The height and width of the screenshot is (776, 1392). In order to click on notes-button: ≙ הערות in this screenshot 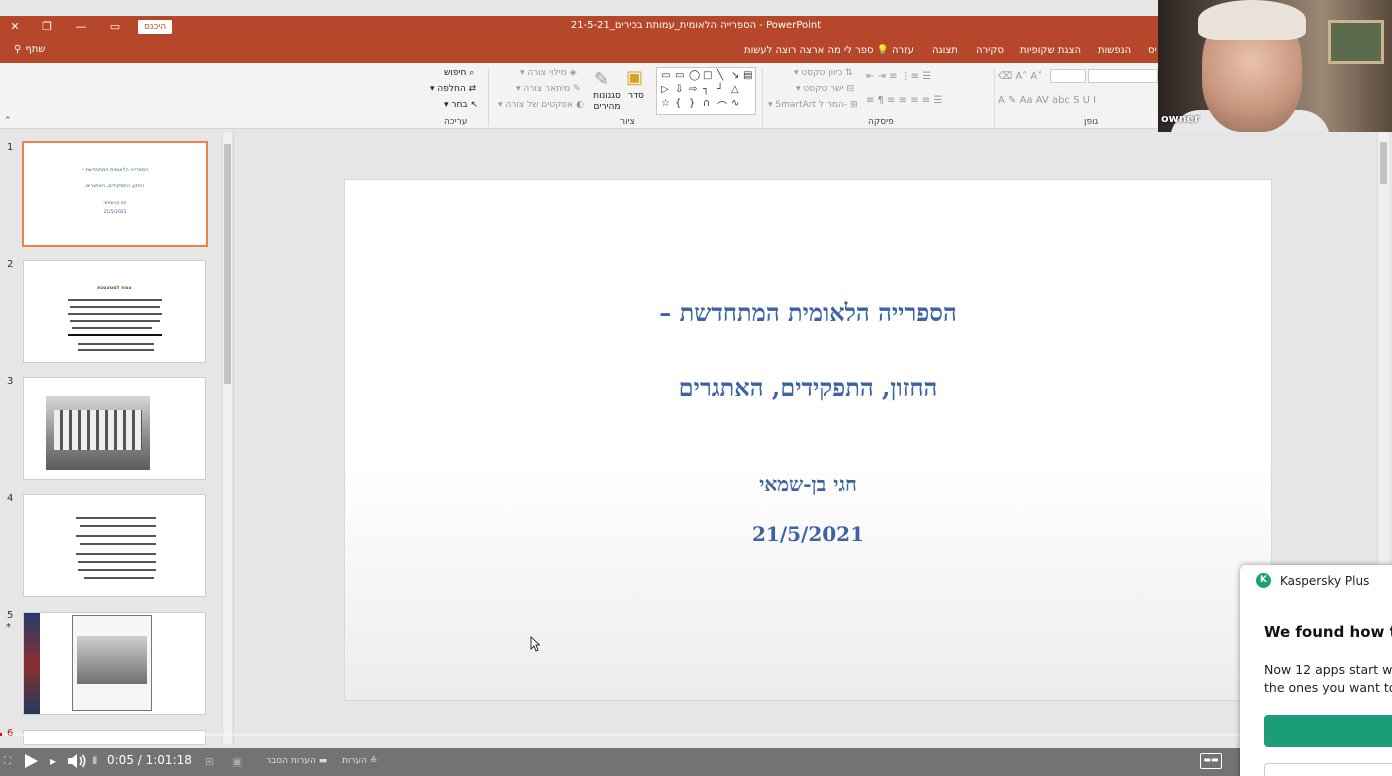, I will do `click(359, 761)`.